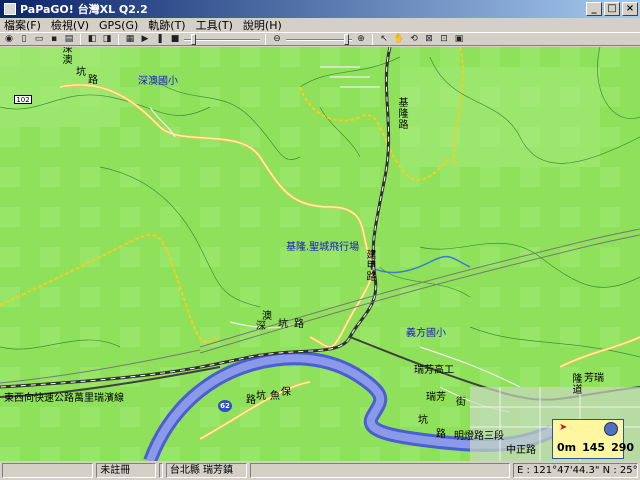 The image size is (640, 480). What do you see at coordinates (346, 39) in the screenshot?
I see `zoom-slider-thumb` at bounding box center [346, 39].